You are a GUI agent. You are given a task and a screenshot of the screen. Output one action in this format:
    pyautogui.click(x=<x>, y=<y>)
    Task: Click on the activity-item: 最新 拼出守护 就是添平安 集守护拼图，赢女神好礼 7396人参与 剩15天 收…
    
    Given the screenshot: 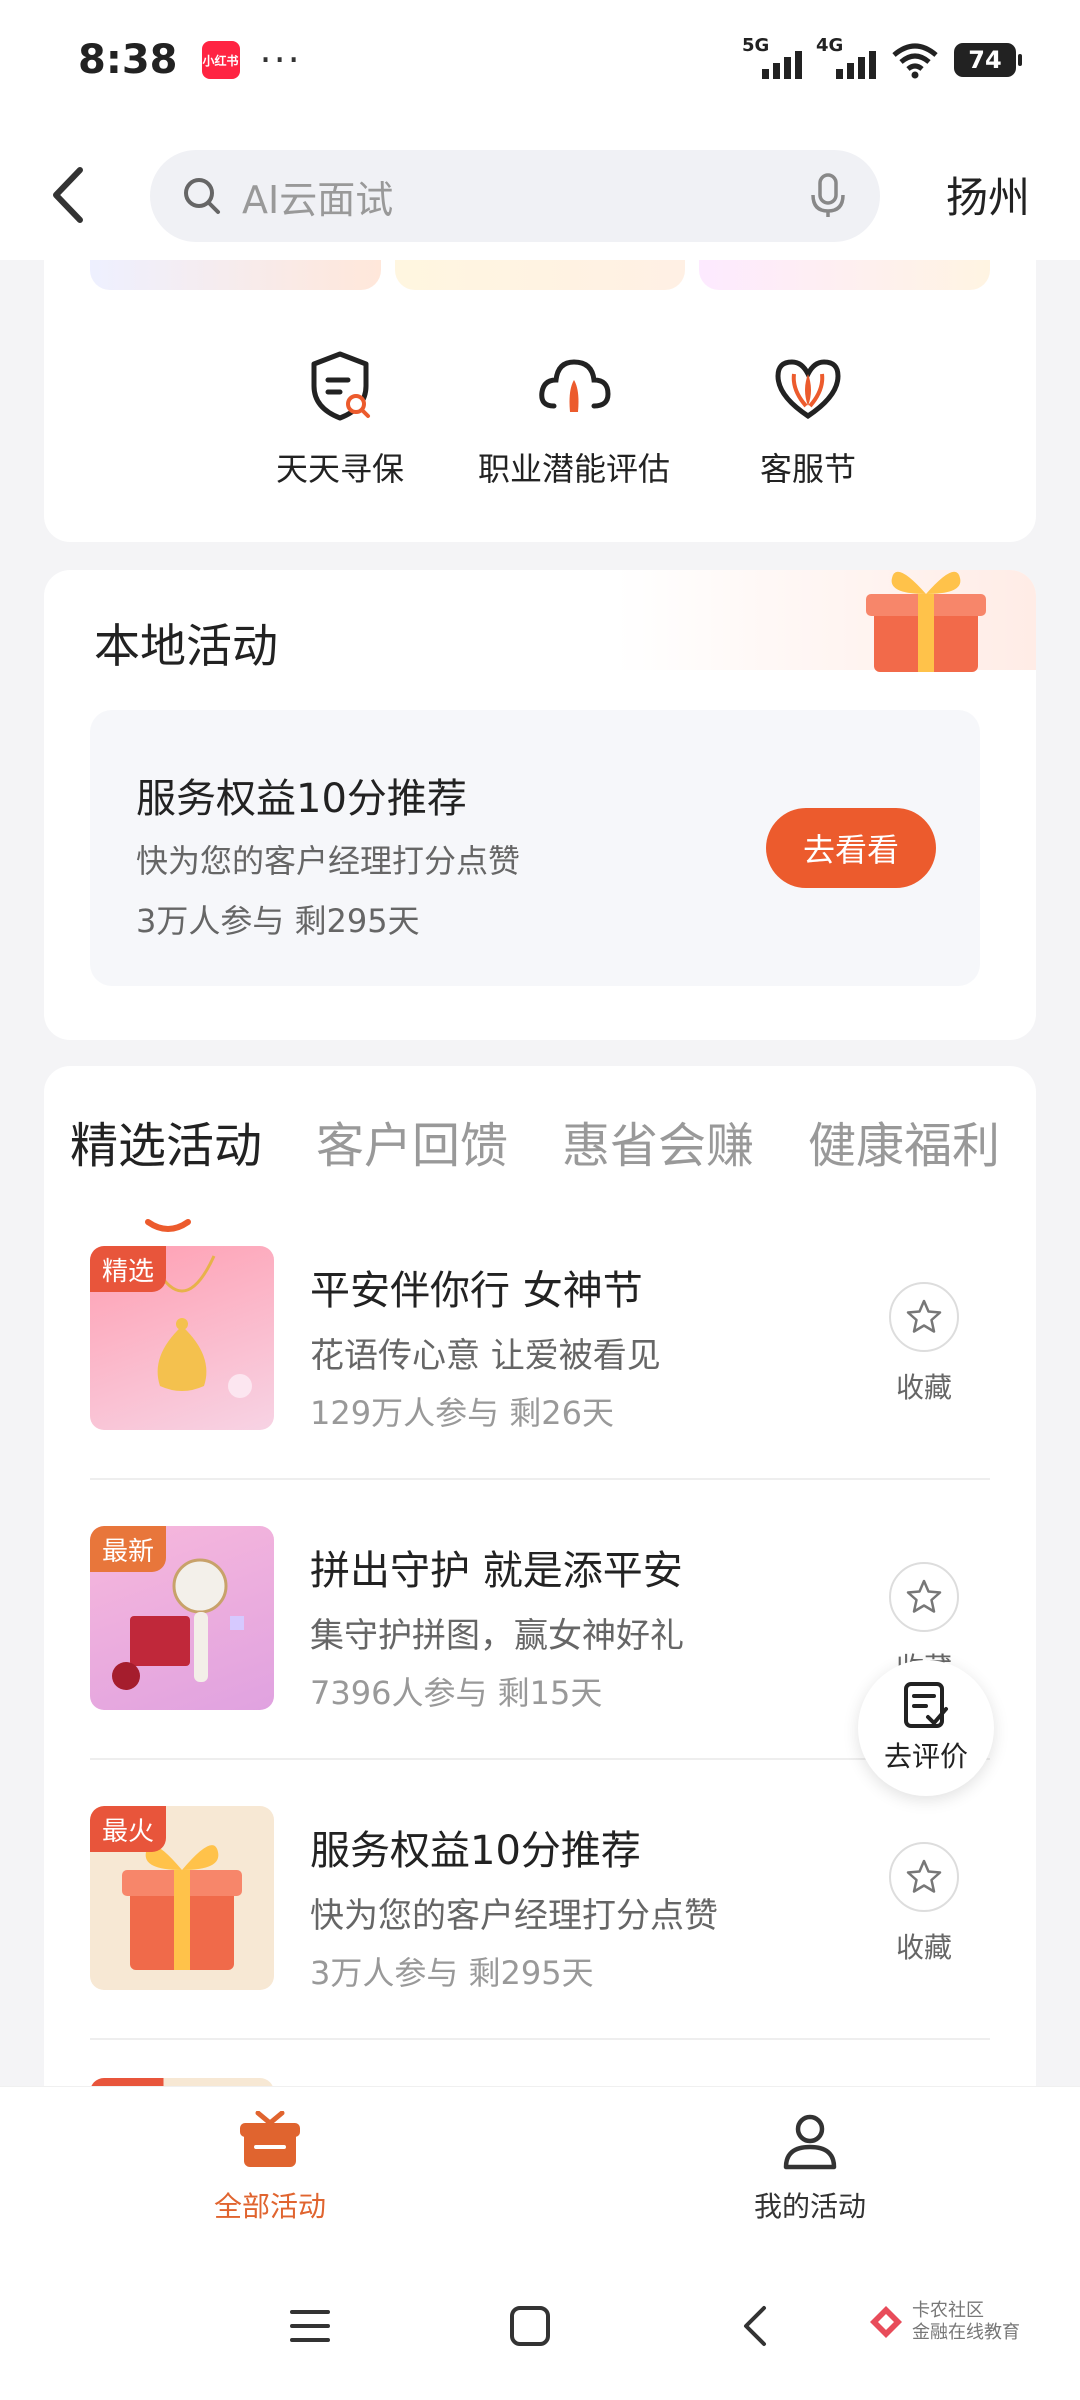 What is the action you would take?
    pyautogui.click(x=540, y=1638)
    